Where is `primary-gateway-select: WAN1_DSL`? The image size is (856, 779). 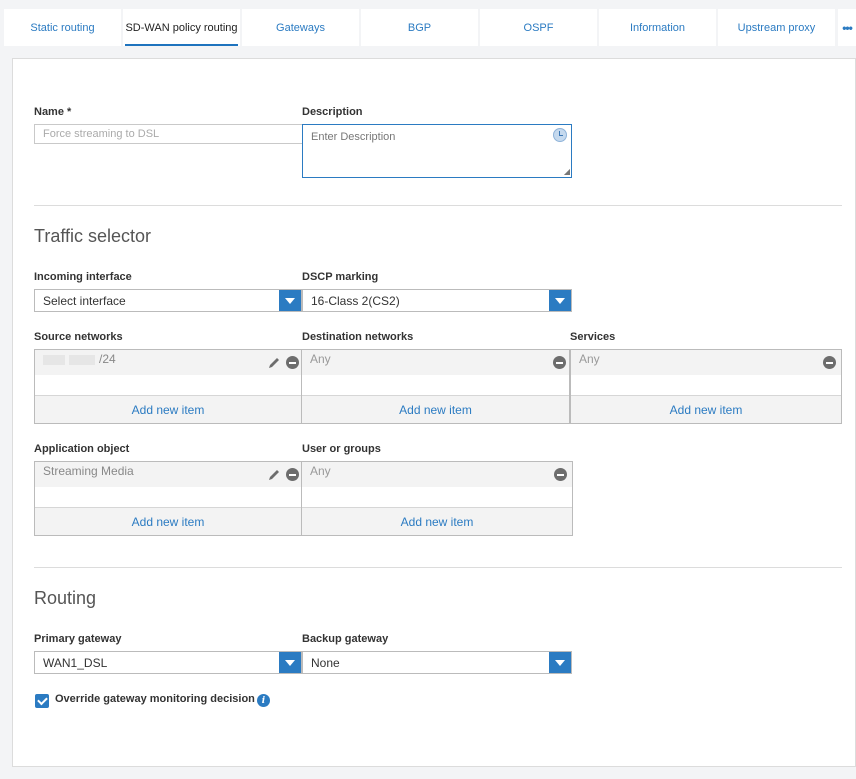 primary-gateway-select: WAN1_DSL is located at coordinates (168, 662).